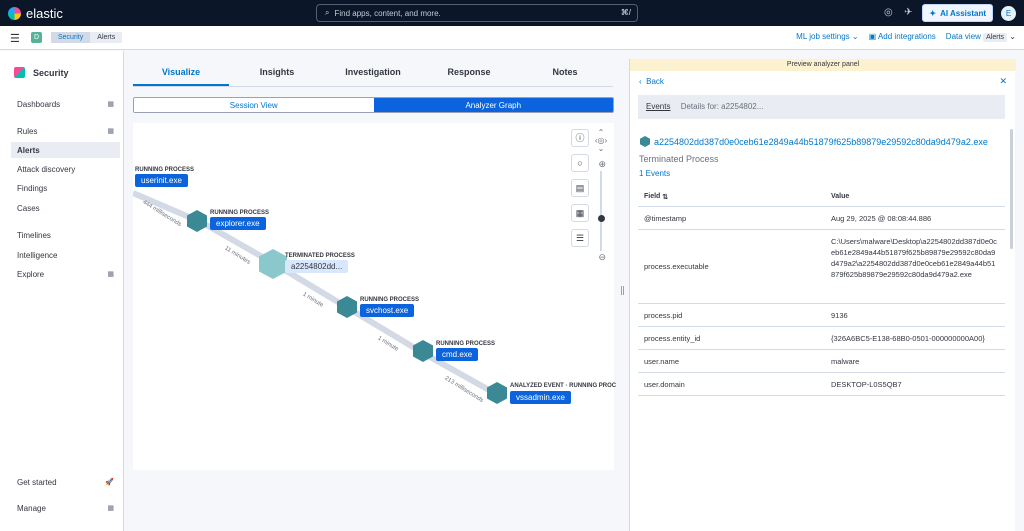 The height and width of the screenshot is (531, 1024). What do you see at coordinates (679, 159) in the screenshot?
I see `process-state: Terminated Process` at bounding box center [679, 159].